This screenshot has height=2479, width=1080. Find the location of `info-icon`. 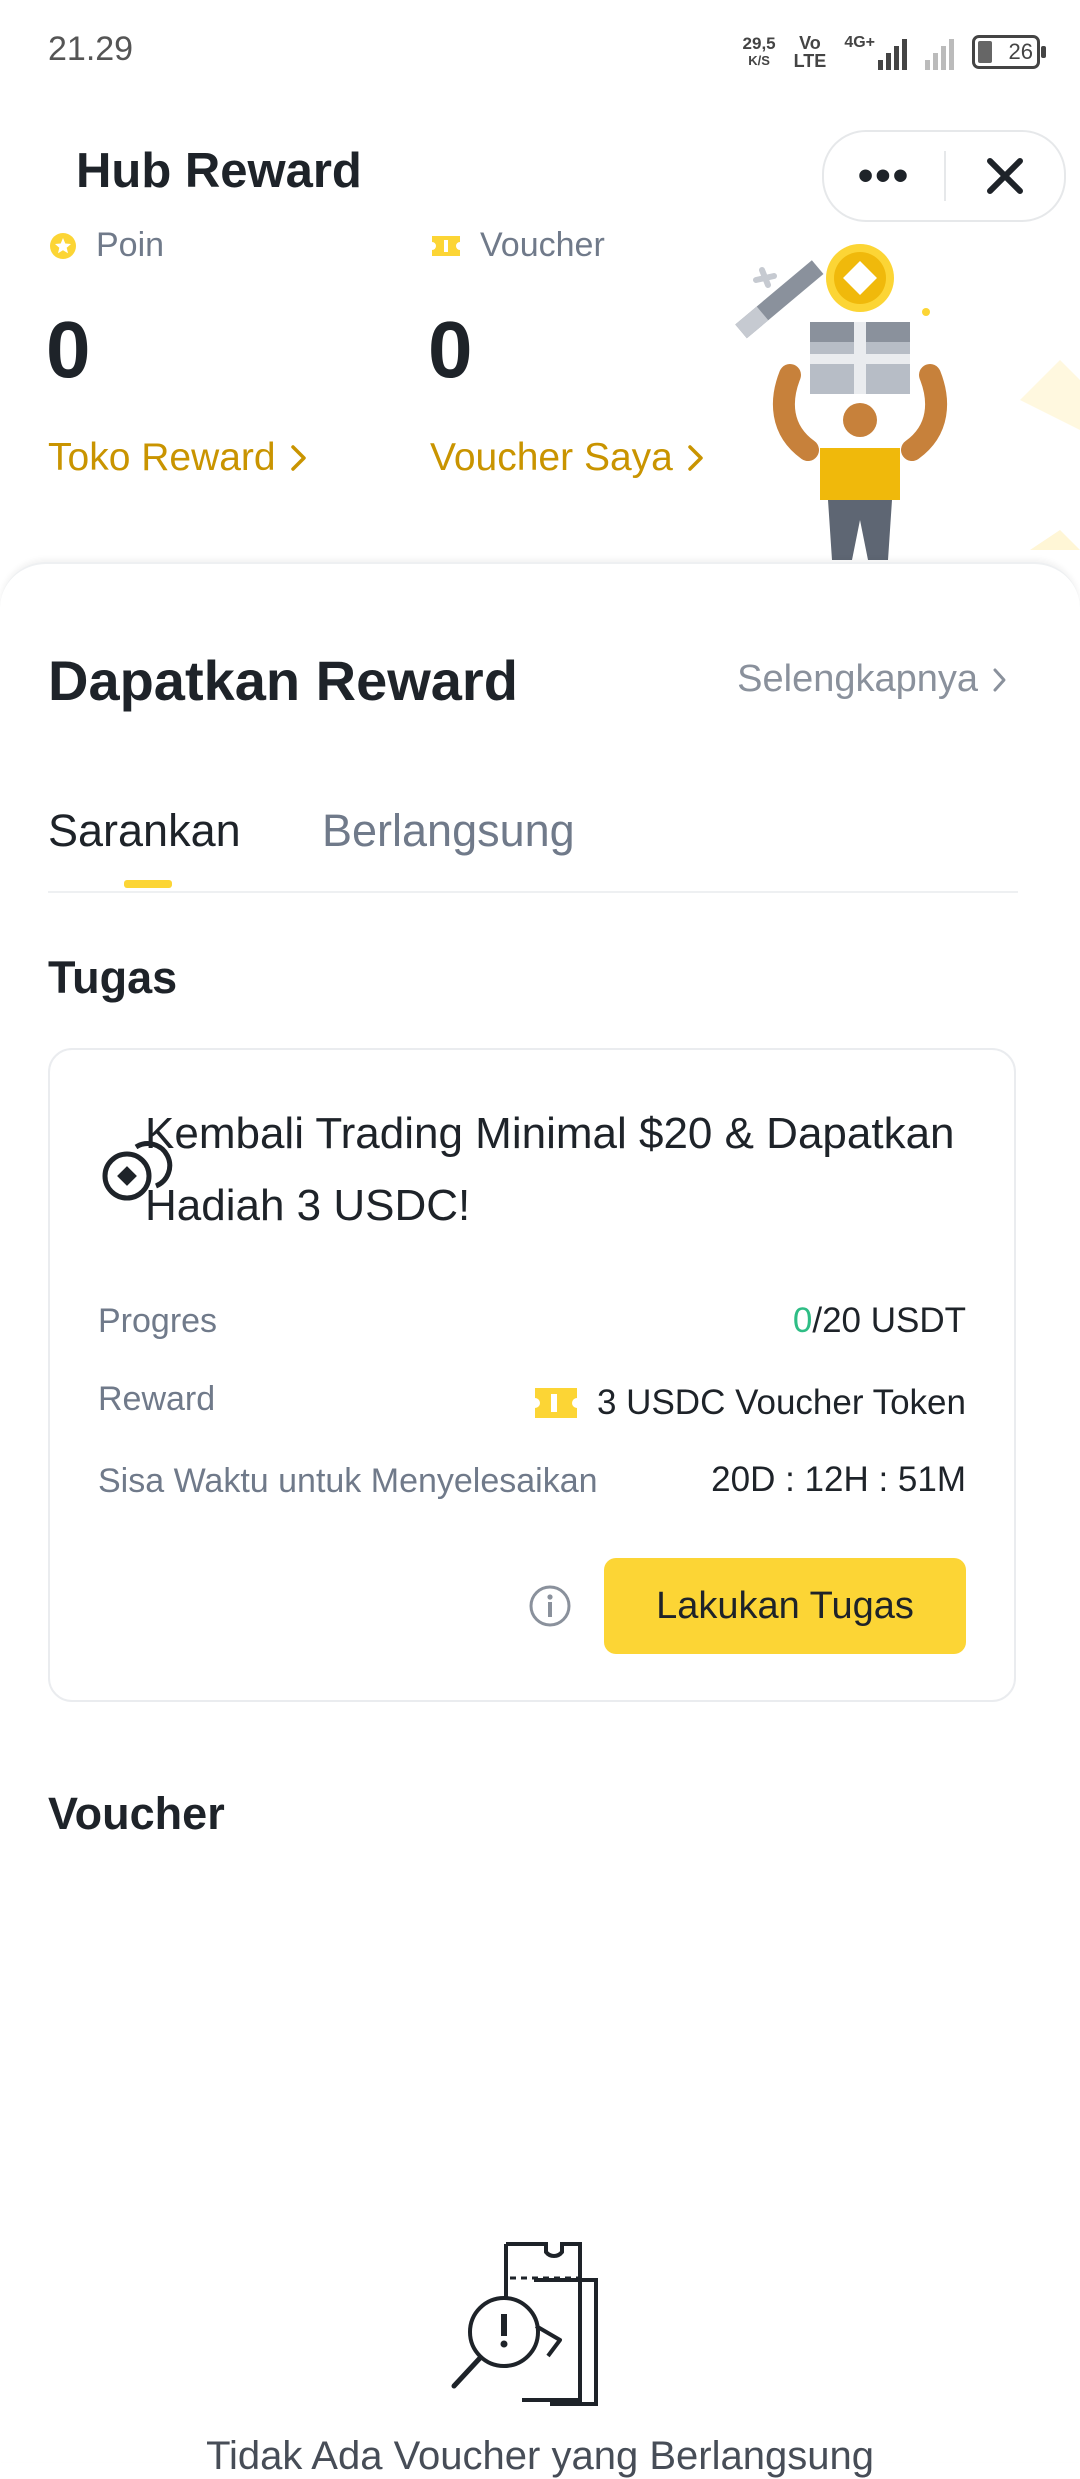

info-icon is located at coordinates (550, 1606).